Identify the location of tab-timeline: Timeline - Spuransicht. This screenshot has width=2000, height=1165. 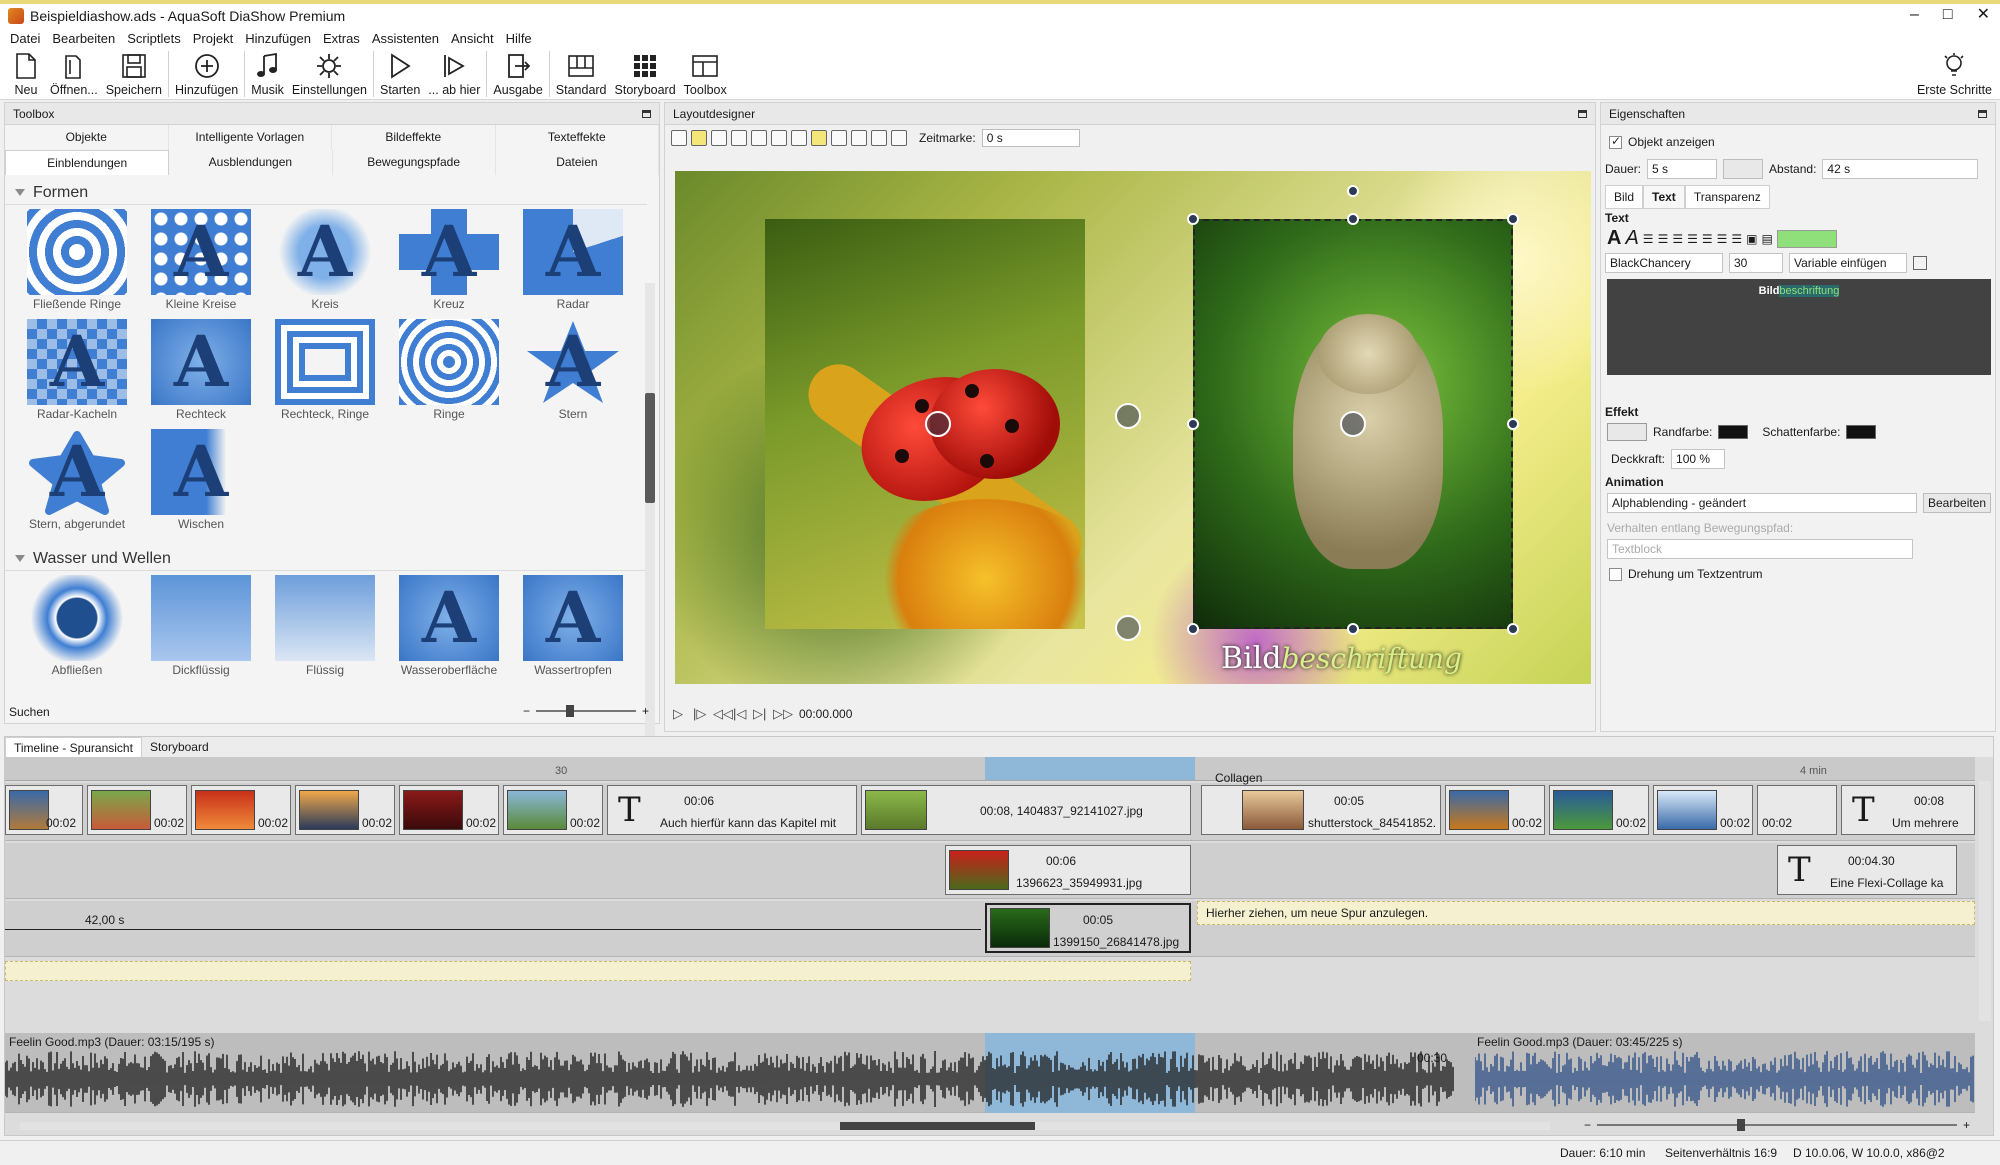
(73, 747).